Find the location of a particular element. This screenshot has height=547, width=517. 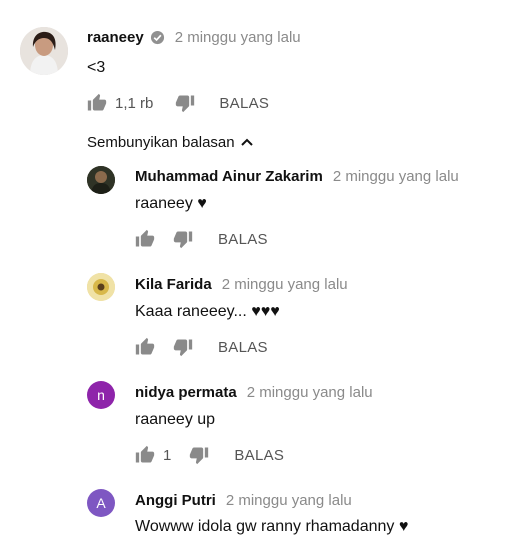

avatar: A is located at coordinates (101, 503).